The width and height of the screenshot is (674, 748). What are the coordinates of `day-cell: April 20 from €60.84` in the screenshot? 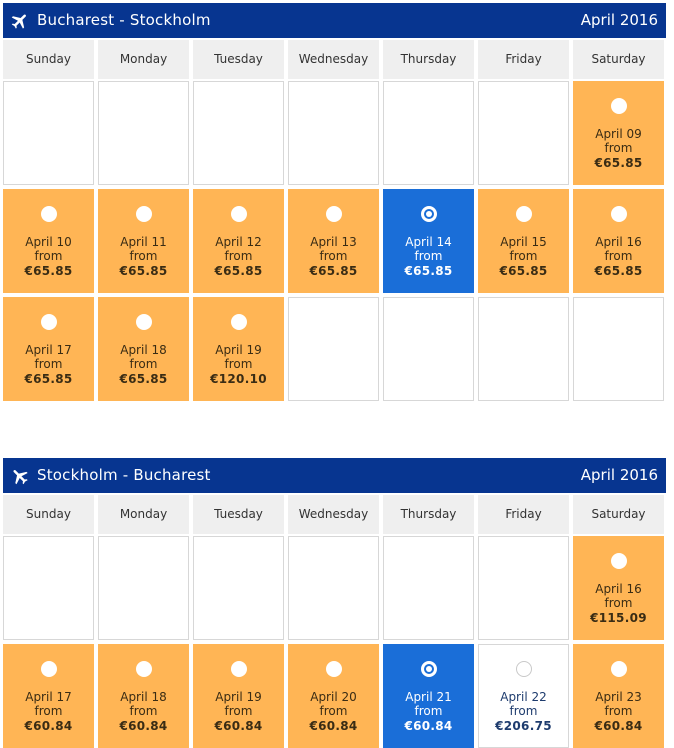 It's located at (333, 696).